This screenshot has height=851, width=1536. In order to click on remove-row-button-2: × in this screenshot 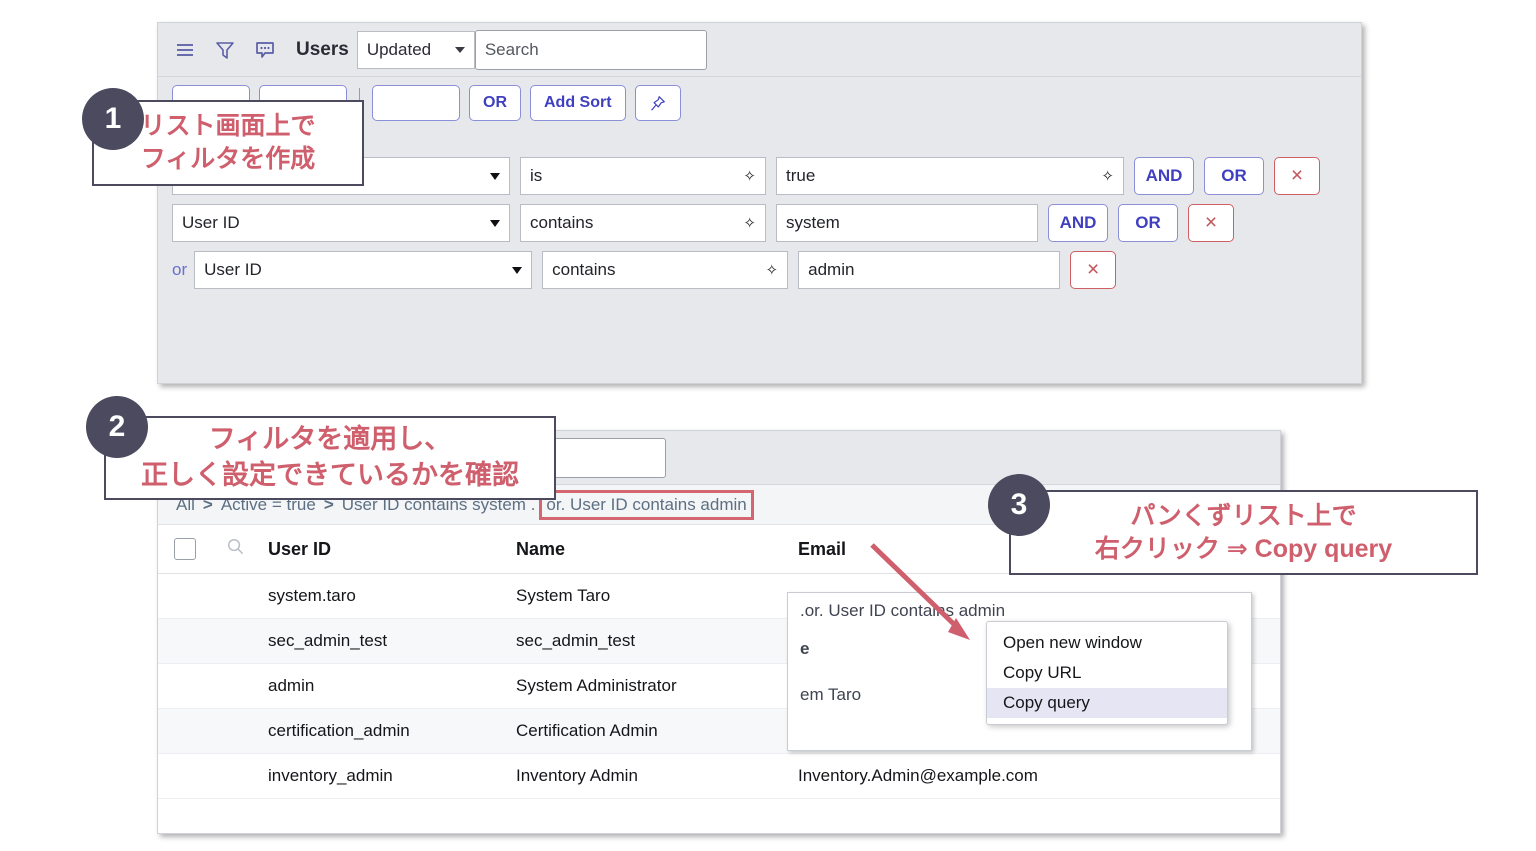, I will do `click(1211, 223)`.